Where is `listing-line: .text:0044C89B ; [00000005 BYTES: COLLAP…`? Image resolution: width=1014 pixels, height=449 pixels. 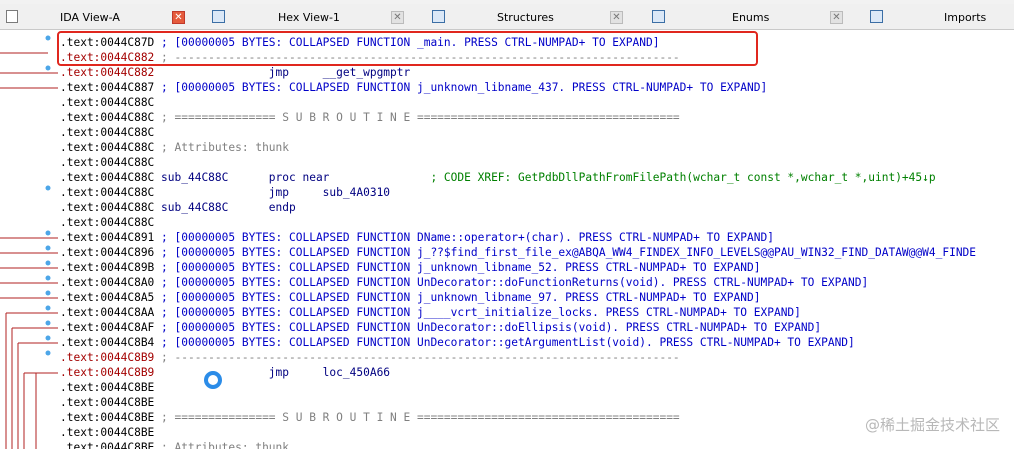
listing-line: .text:0044C89B ; [00000005 BYTES: COLLAP… is located at coordinates (410, 267).